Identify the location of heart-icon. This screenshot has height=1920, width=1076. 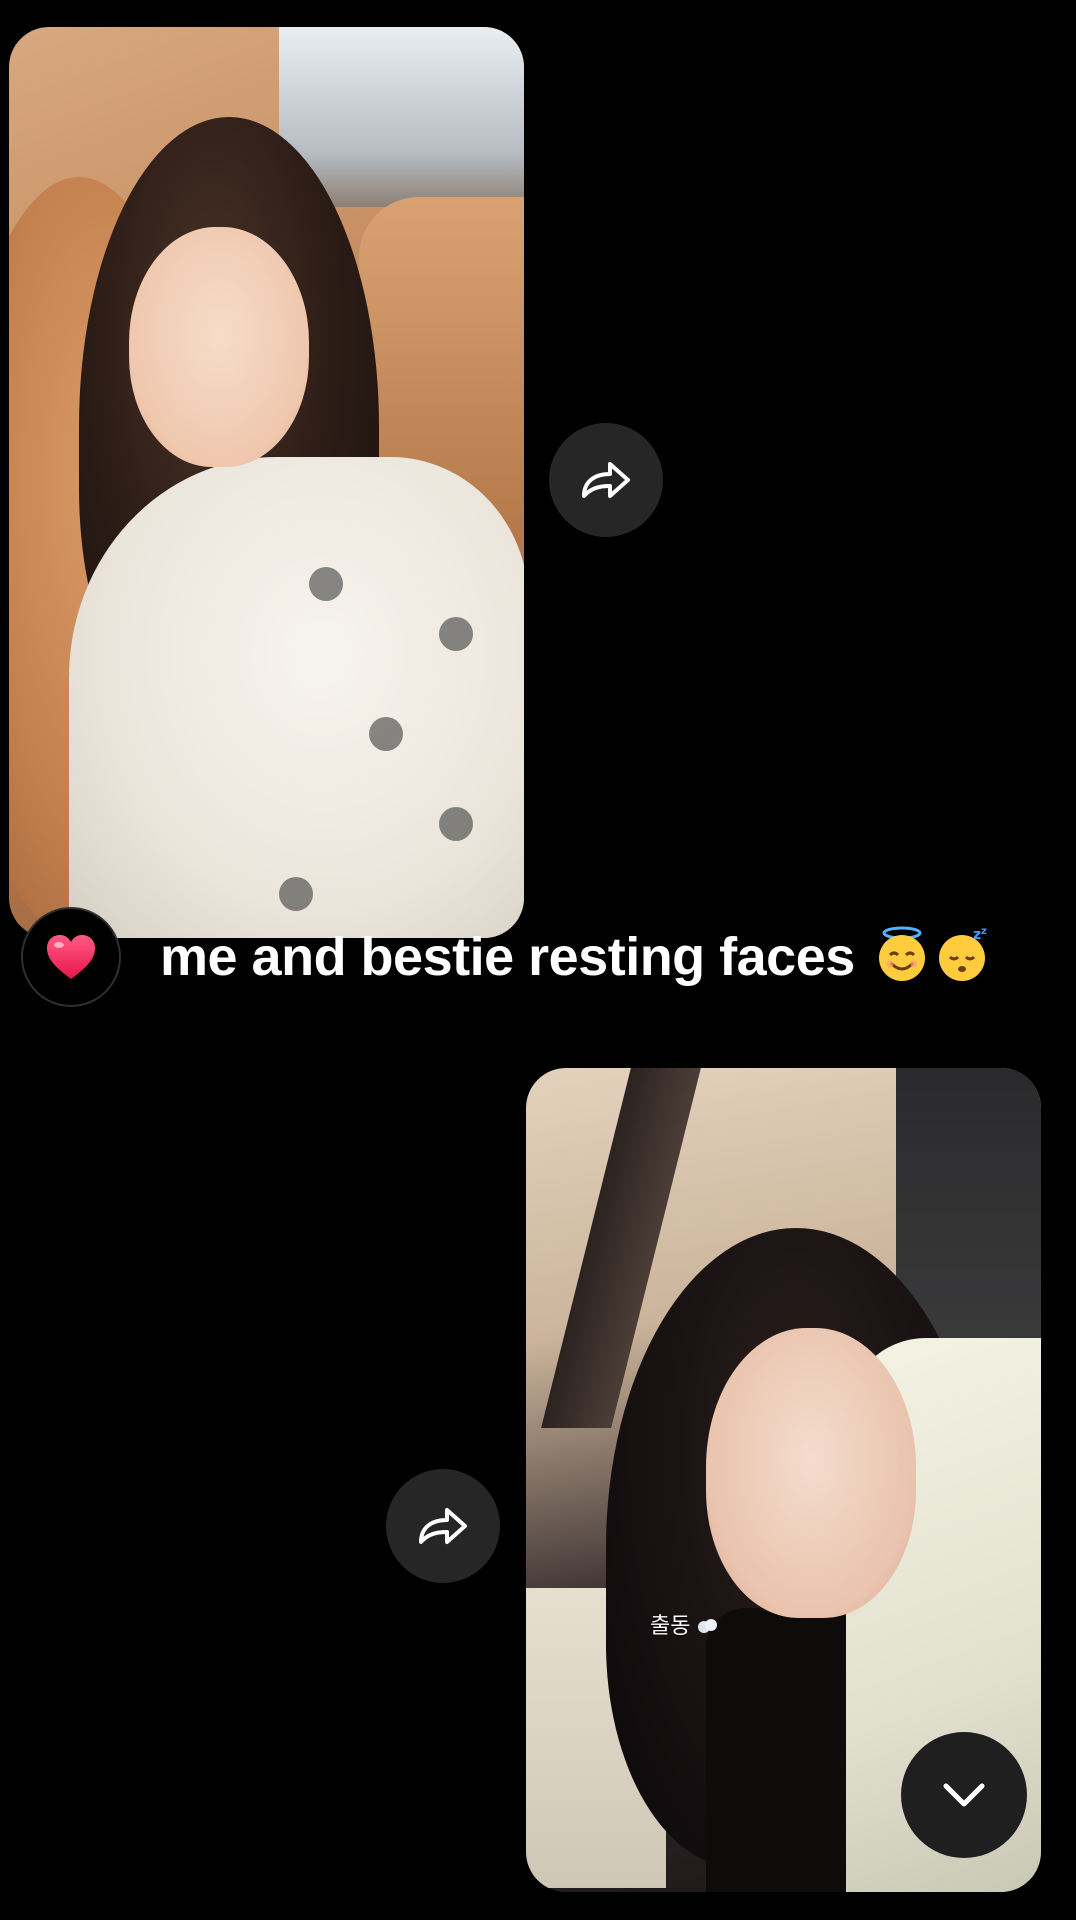
(71, 957).